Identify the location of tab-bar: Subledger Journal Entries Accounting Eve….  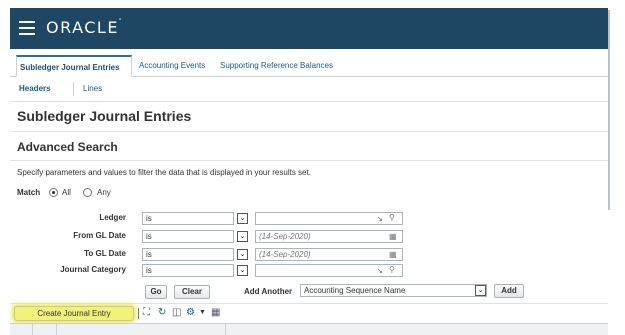
(309, 66).